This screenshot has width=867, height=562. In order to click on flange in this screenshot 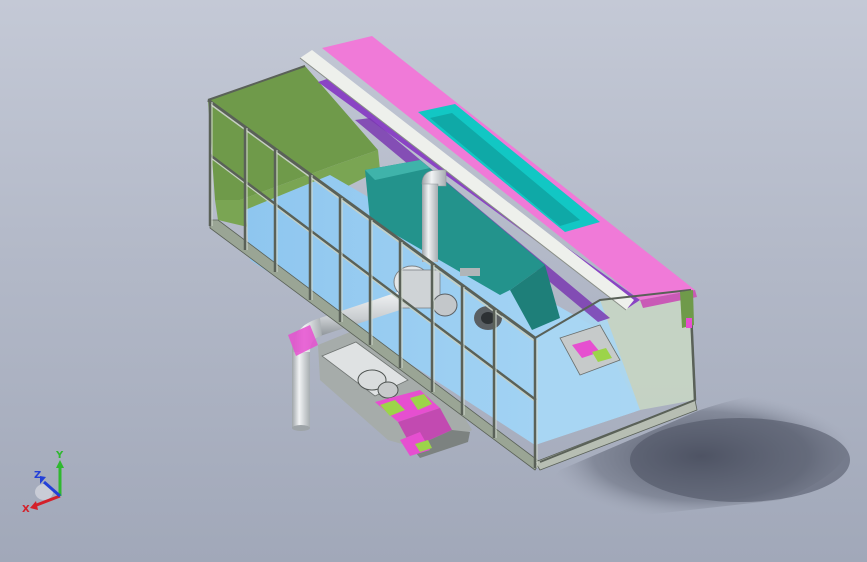, I will do `click(470, 272)`.